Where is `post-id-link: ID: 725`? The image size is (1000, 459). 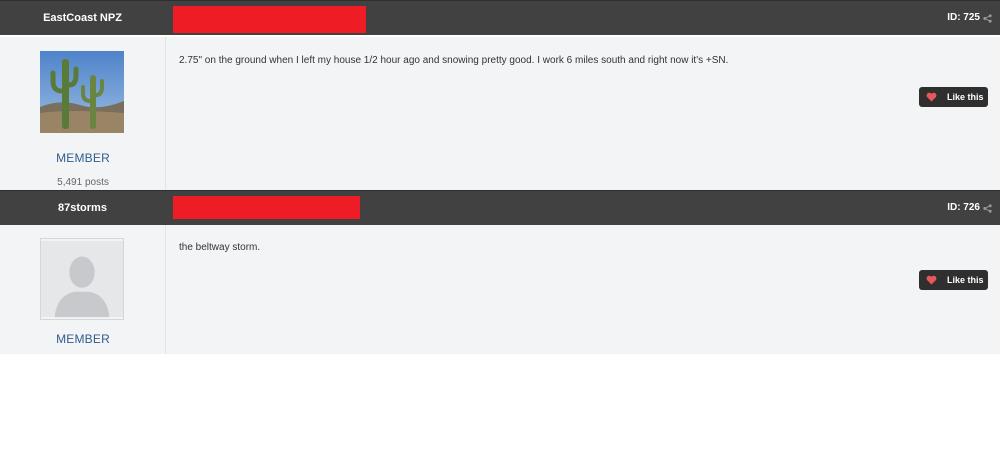 post-id-link: ID: 725 is located at coordinates (963, 18).